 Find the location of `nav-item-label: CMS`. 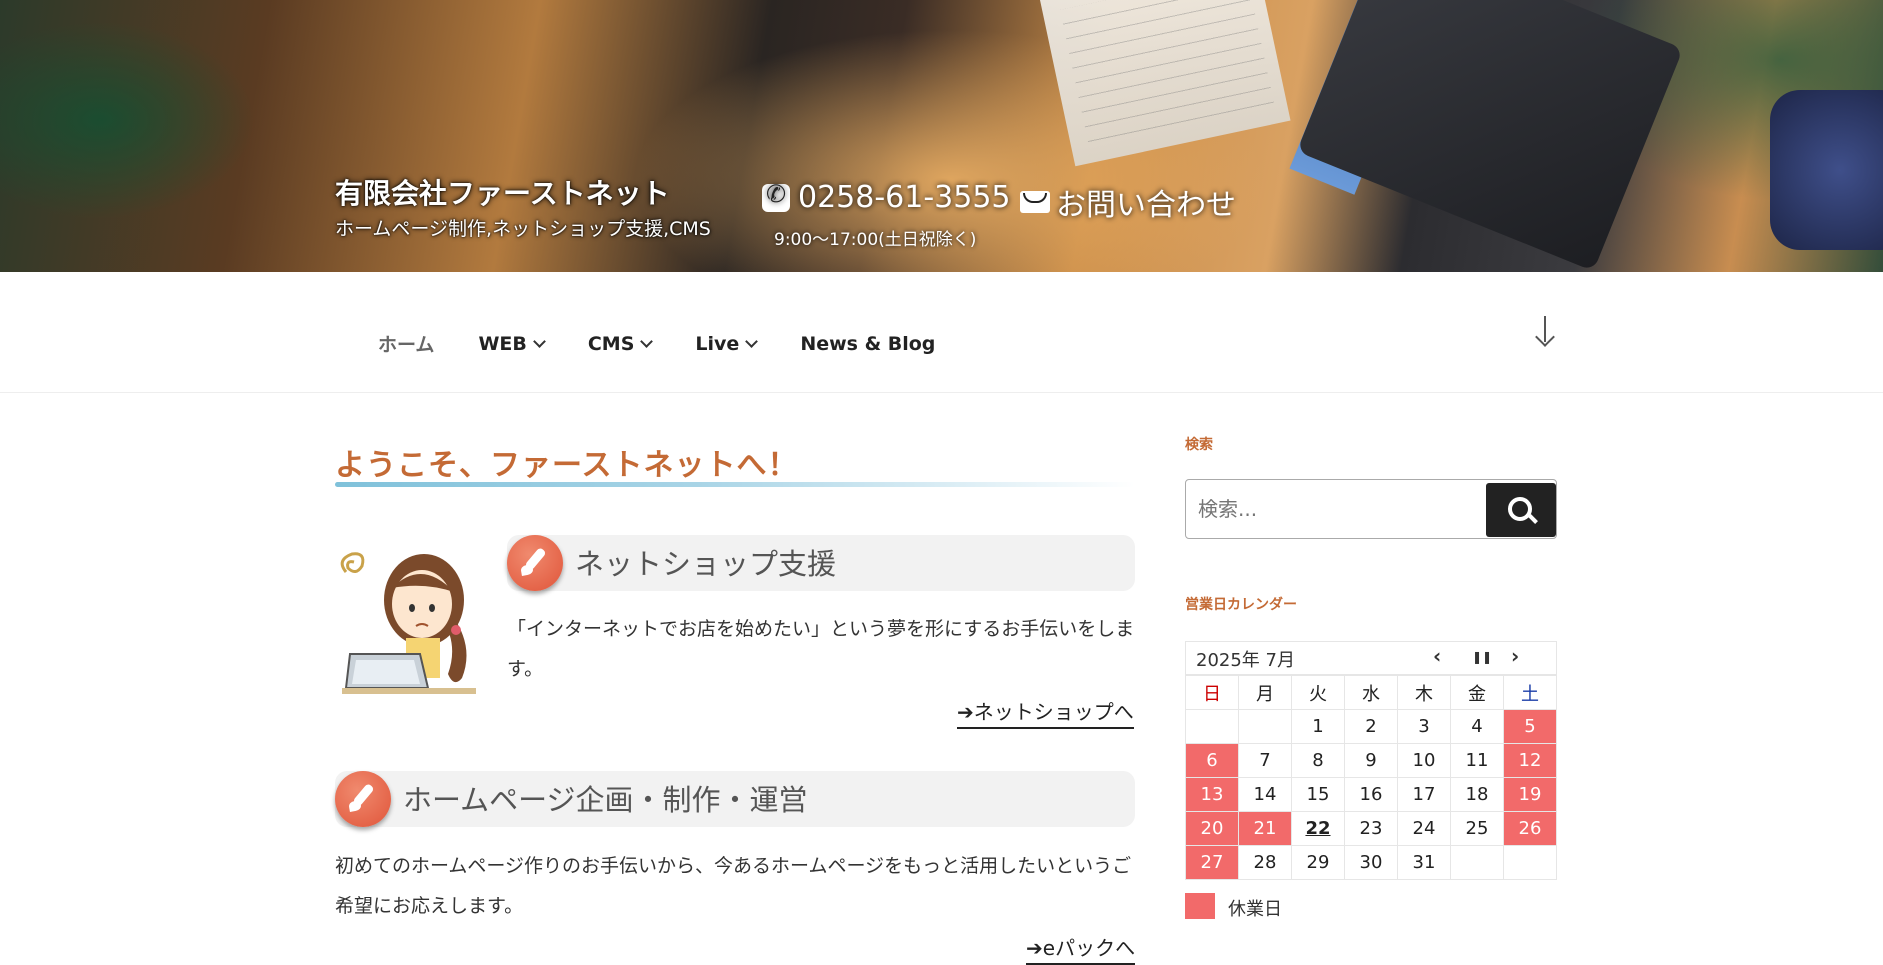

nav-item-label: CMS is located at coordinates (611, 343).